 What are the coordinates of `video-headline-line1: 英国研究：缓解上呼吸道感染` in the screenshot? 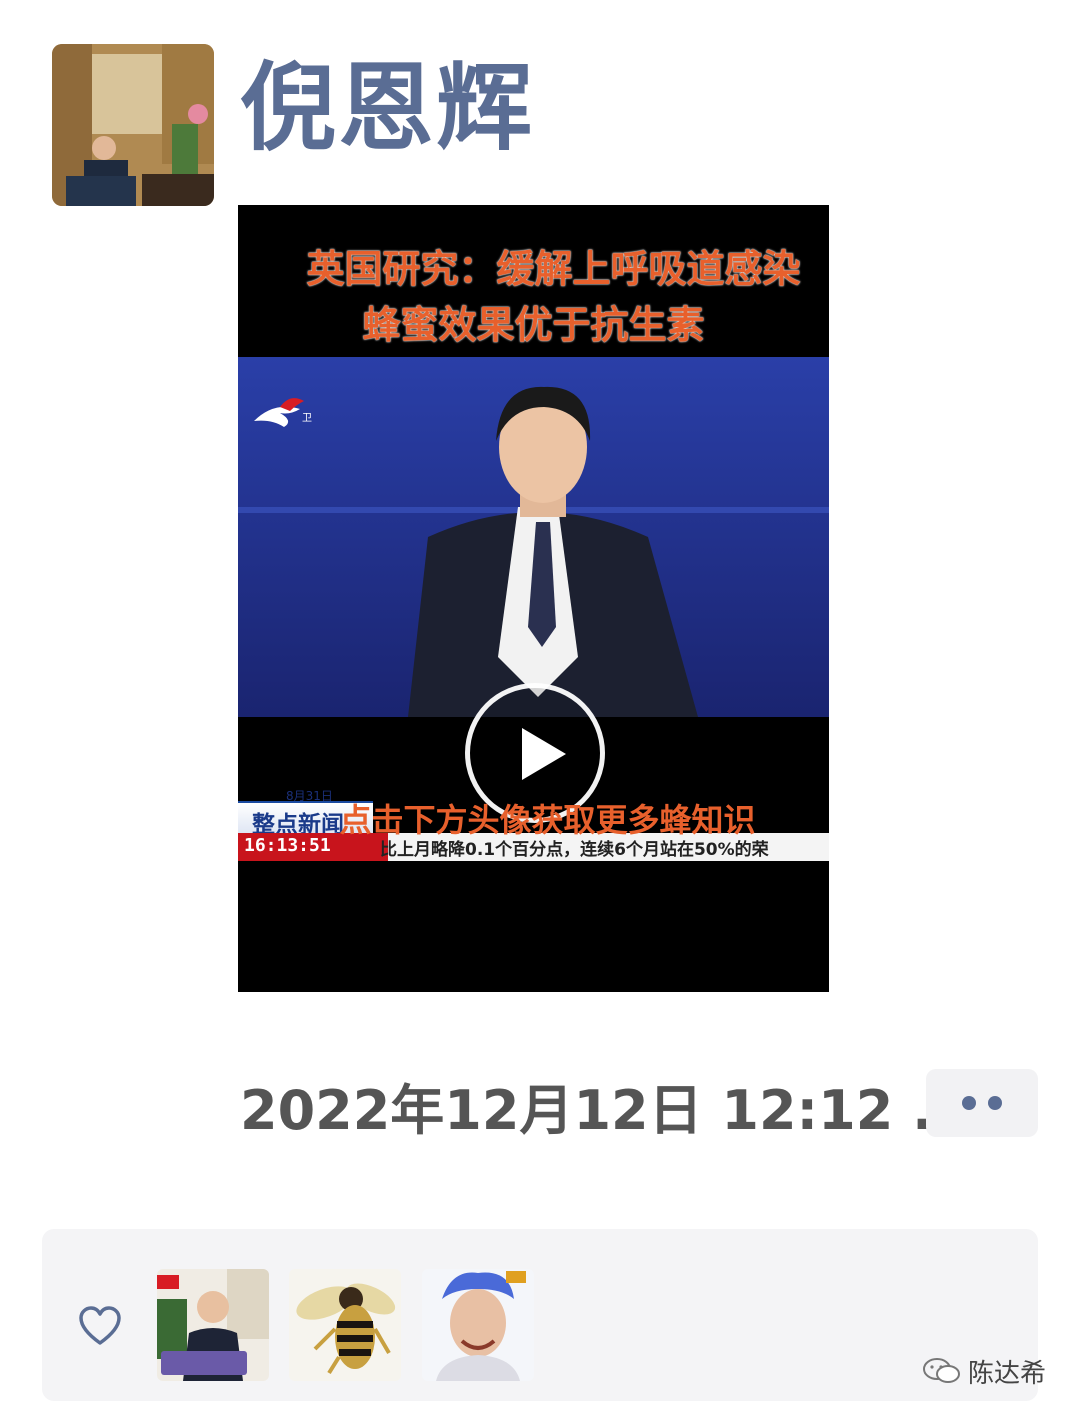 It's located at (553, 269).